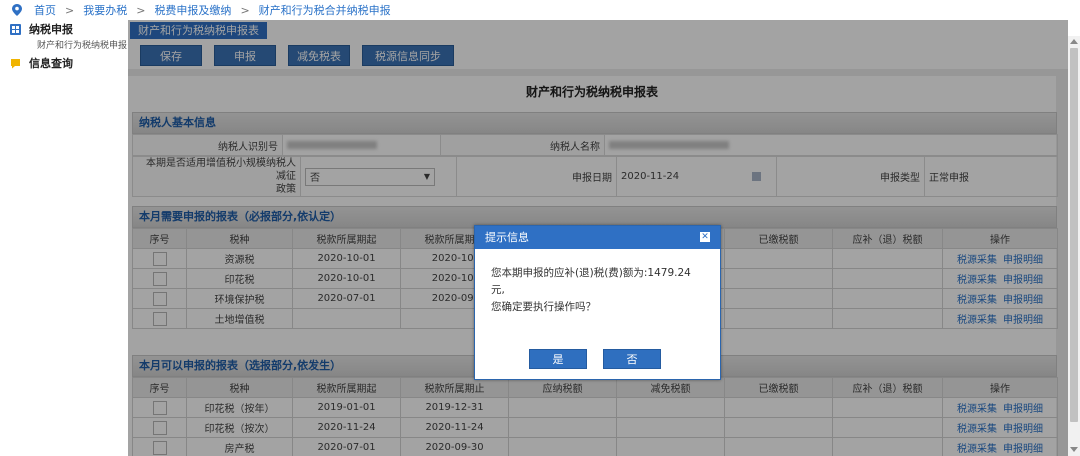 Image resolution: width=1080 pixels, height=456 pixels. I want to click on sidebar-group-label: 信息查询, so click(51, 63).